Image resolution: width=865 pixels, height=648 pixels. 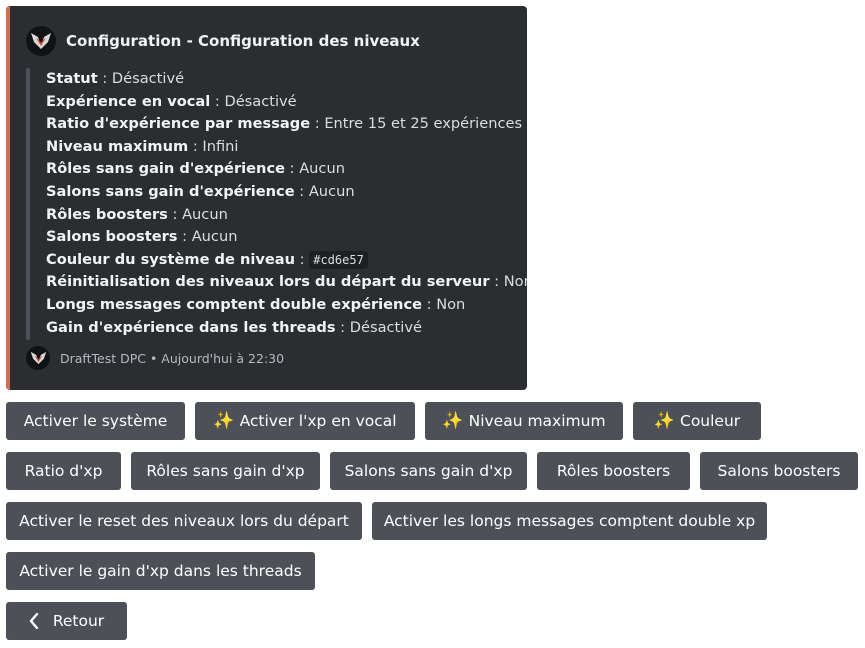 I want to click on blockquote-bar, so click(x=28, y=204).